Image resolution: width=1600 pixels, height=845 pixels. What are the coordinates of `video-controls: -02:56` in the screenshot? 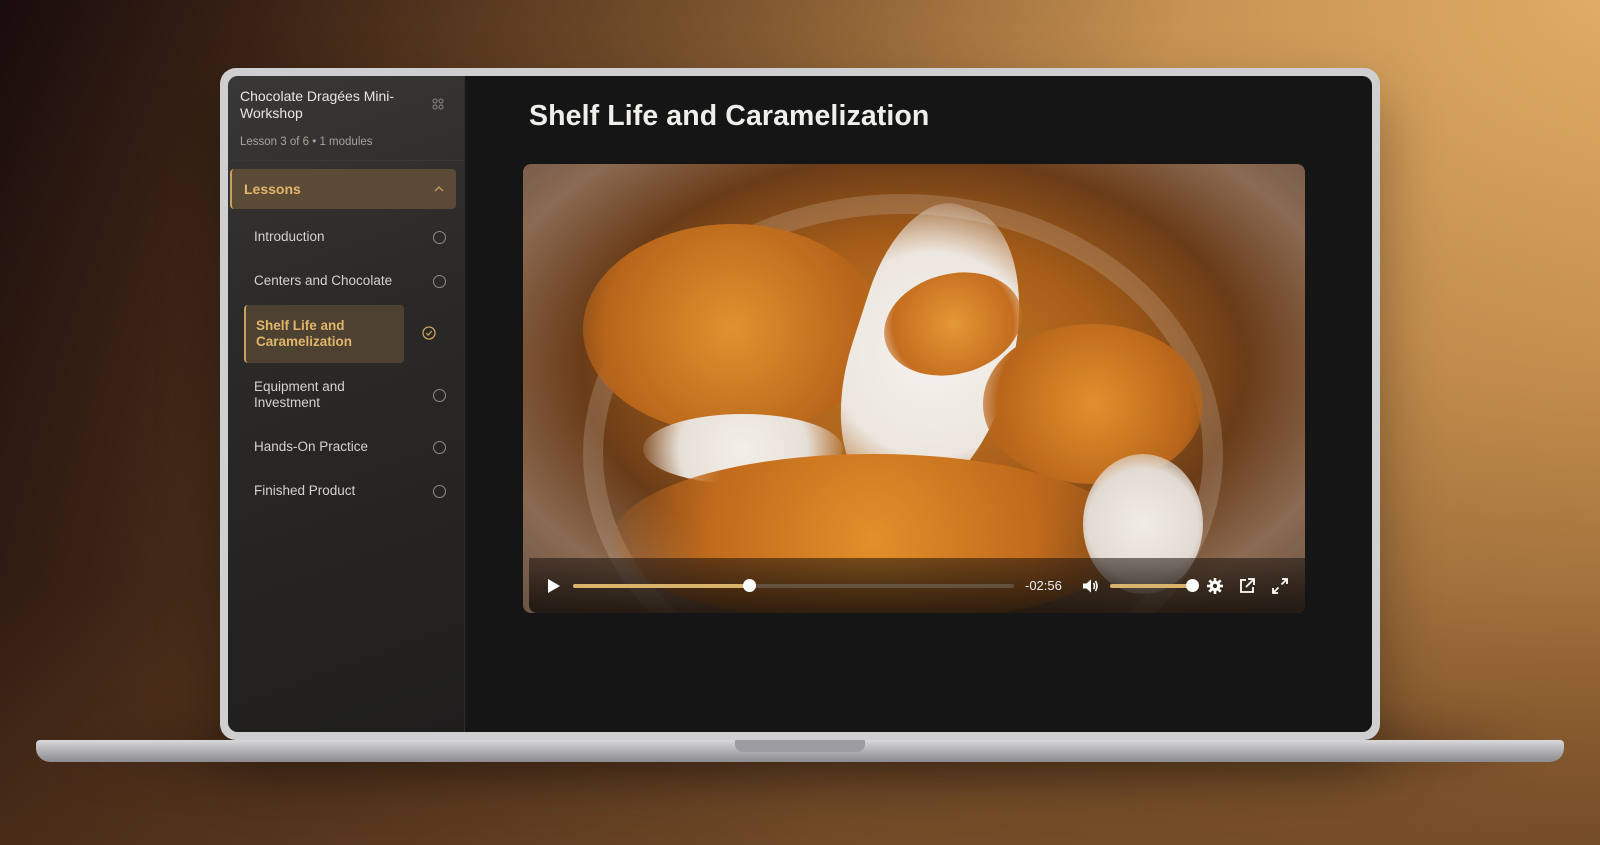 It's located at (917, 585).